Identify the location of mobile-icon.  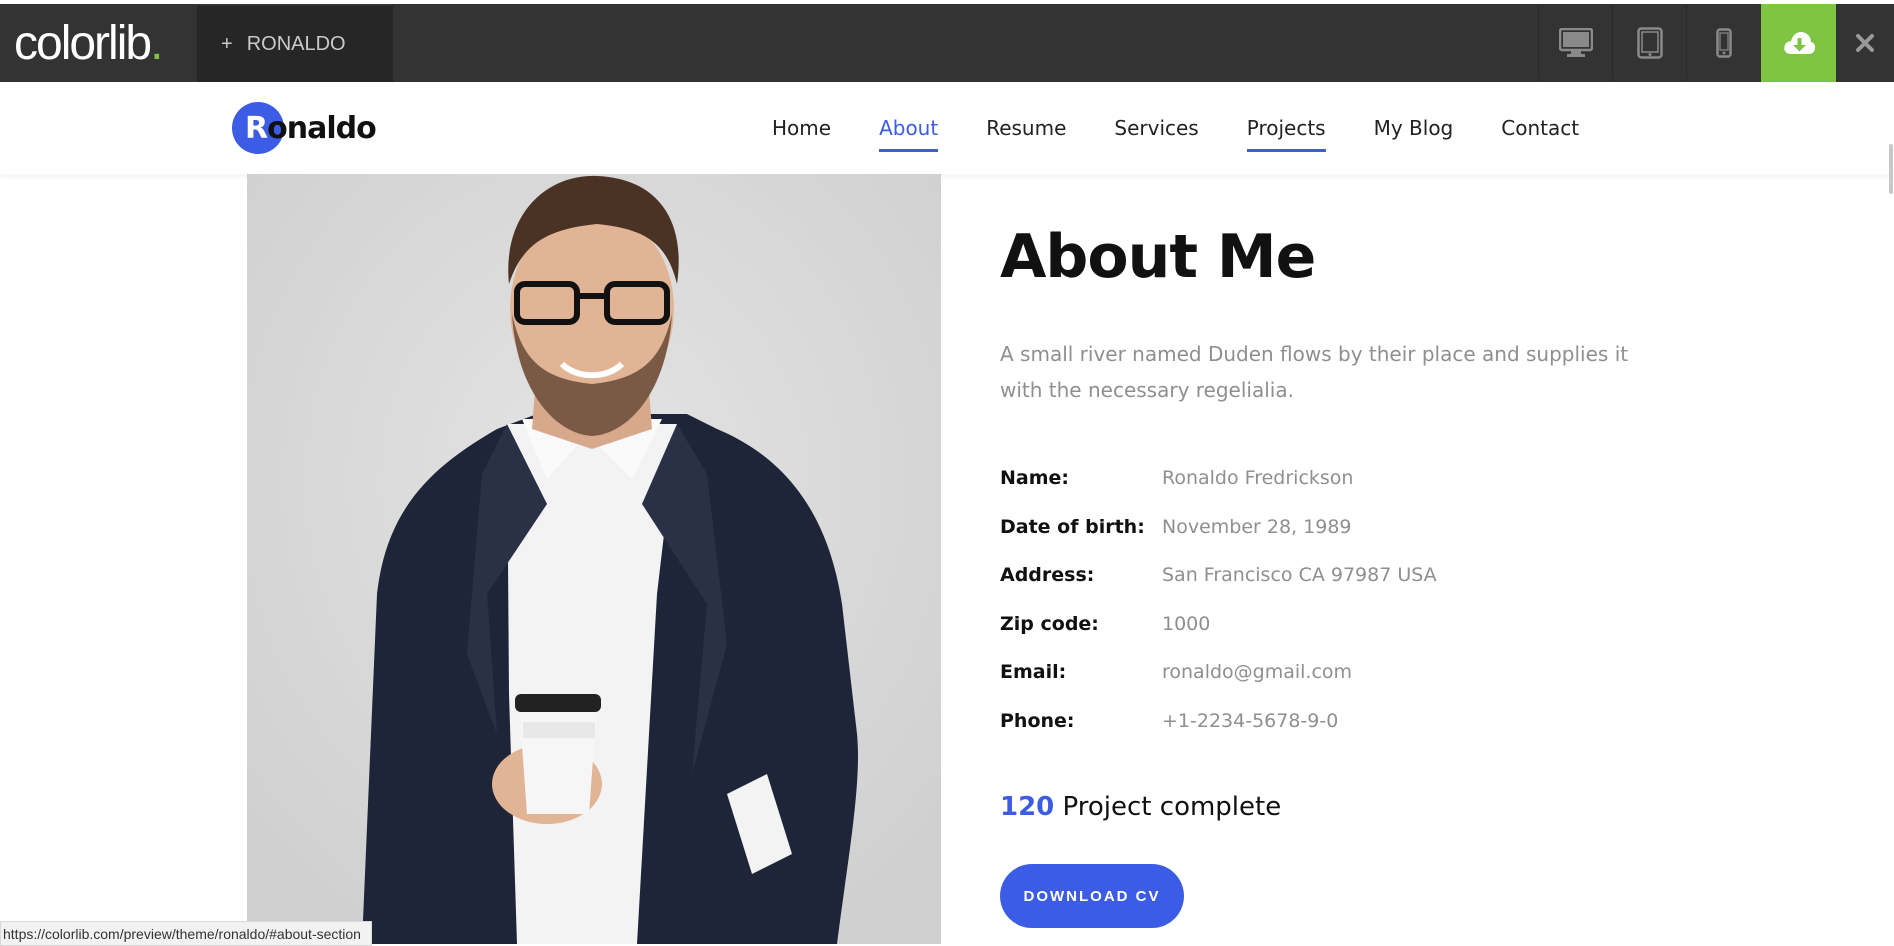
(1724, 43).